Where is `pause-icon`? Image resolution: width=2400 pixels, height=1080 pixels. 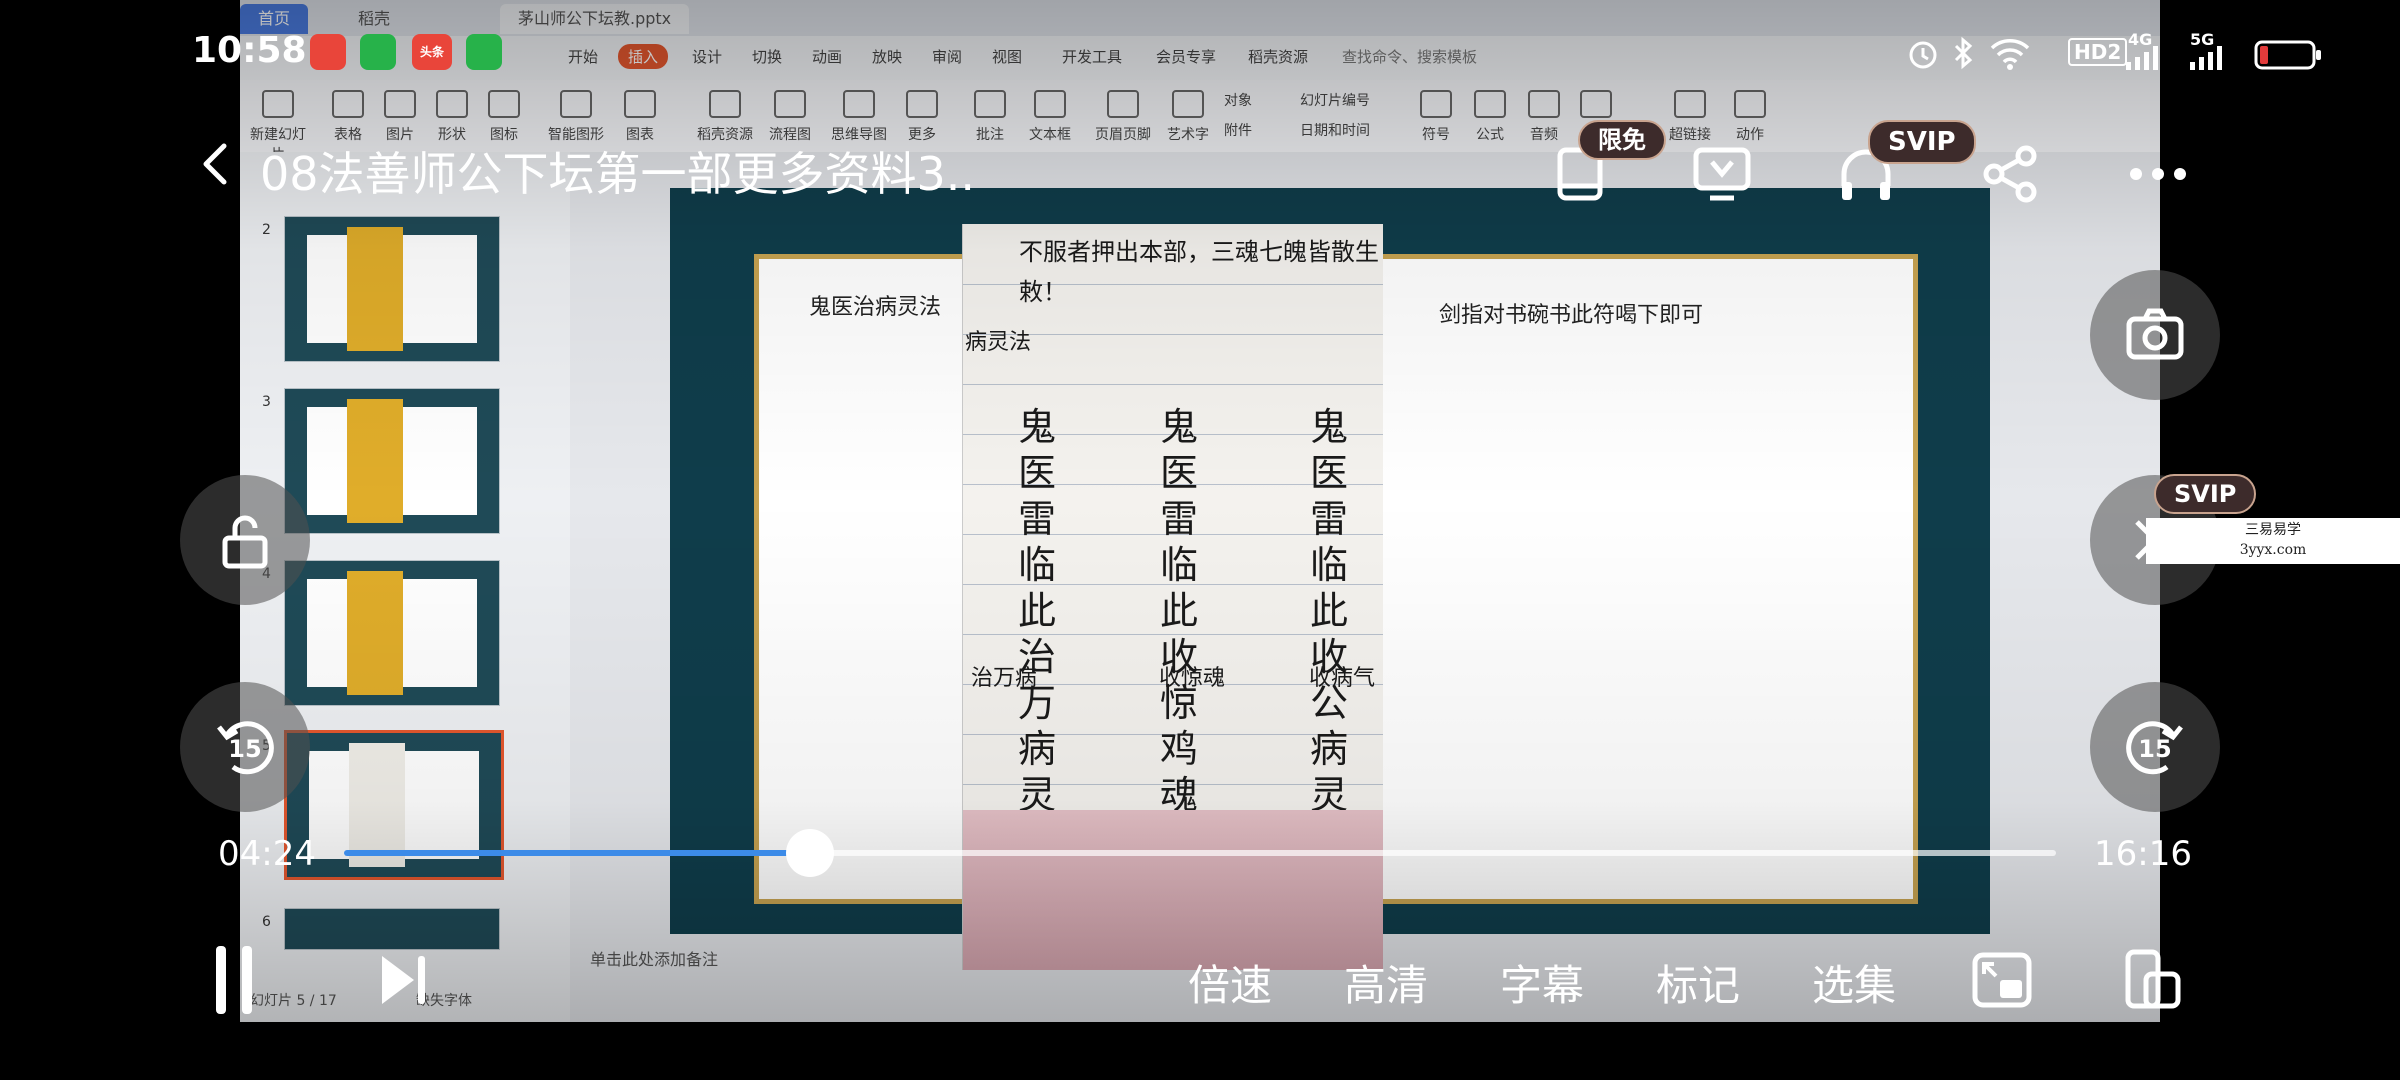 pause-icon is located at coordinates (234, 980).